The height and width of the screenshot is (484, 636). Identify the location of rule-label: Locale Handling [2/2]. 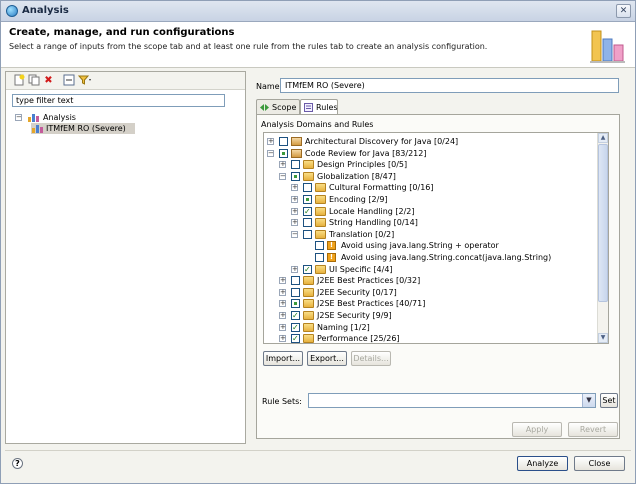
(372, 211).